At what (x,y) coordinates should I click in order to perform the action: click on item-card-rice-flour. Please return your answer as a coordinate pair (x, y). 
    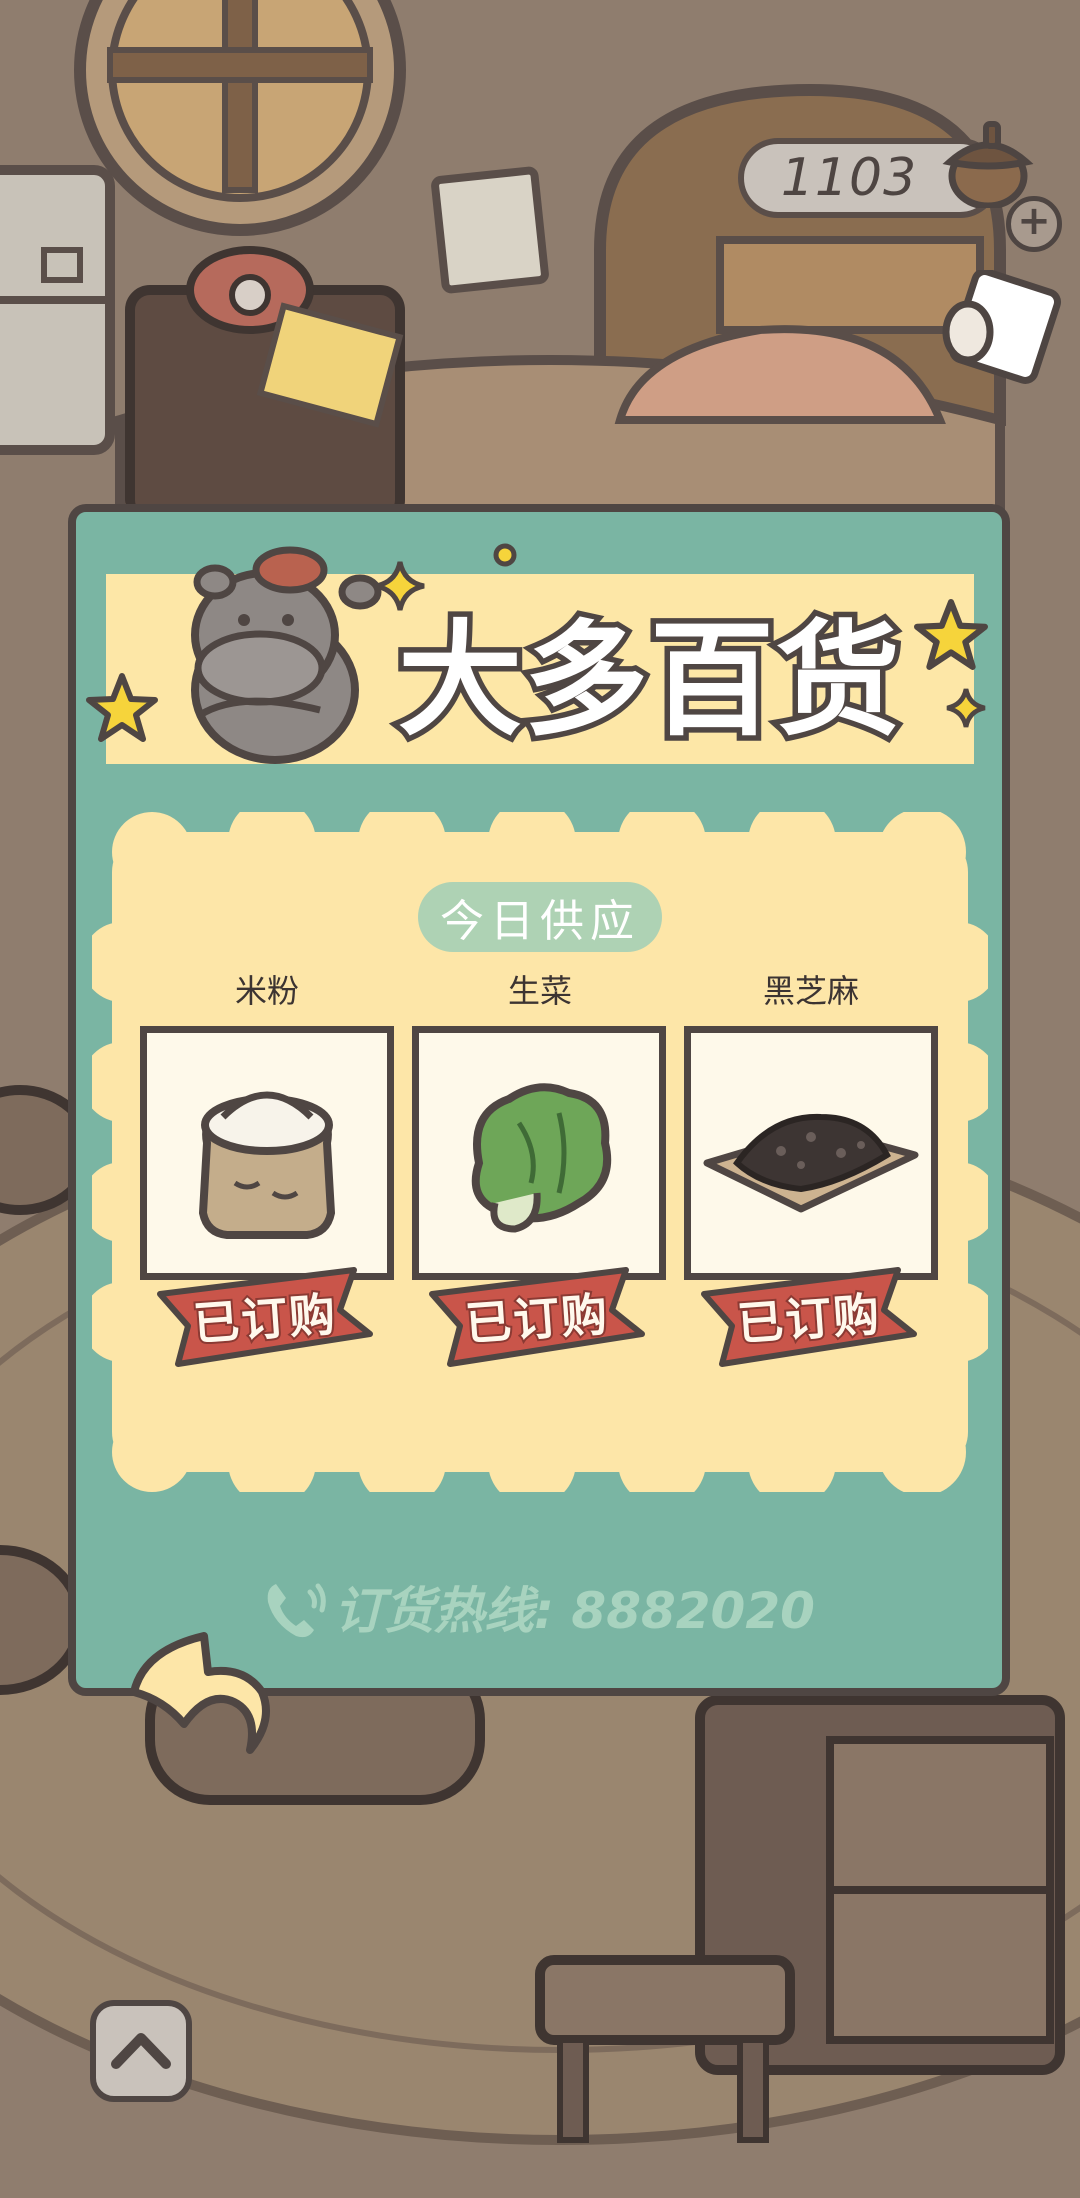
    Looking at the image, I should click on (267, 1153).